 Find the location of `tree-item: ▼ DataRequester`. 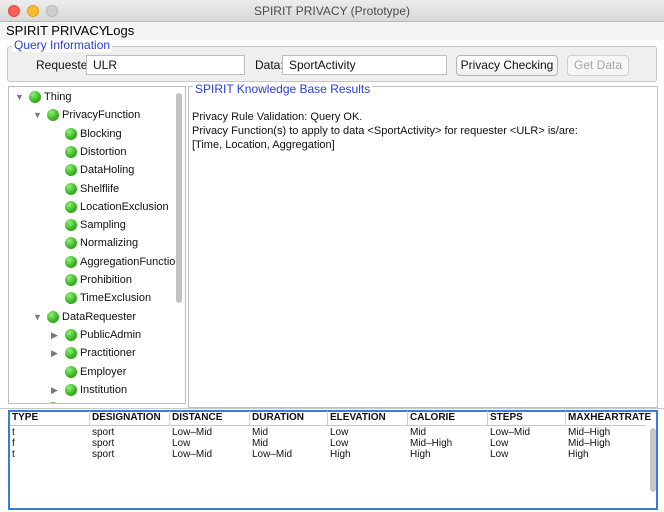

tree-item: ▼ DataRequester is located at coordinates (93, 317).